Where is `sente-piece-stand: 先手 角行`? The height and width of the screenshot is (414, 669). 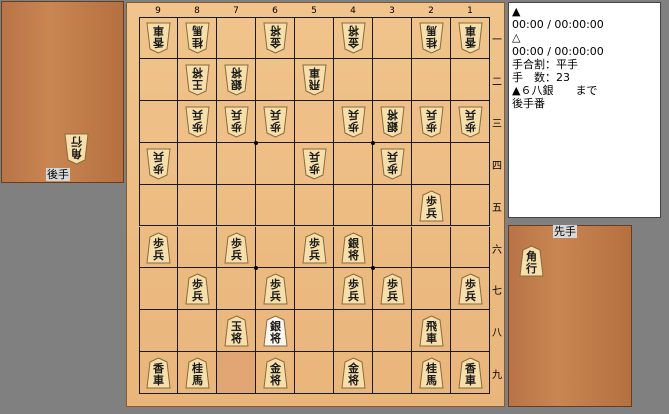
sente-piece-stand: 先手 角行 is located at coordinates (570, 316).